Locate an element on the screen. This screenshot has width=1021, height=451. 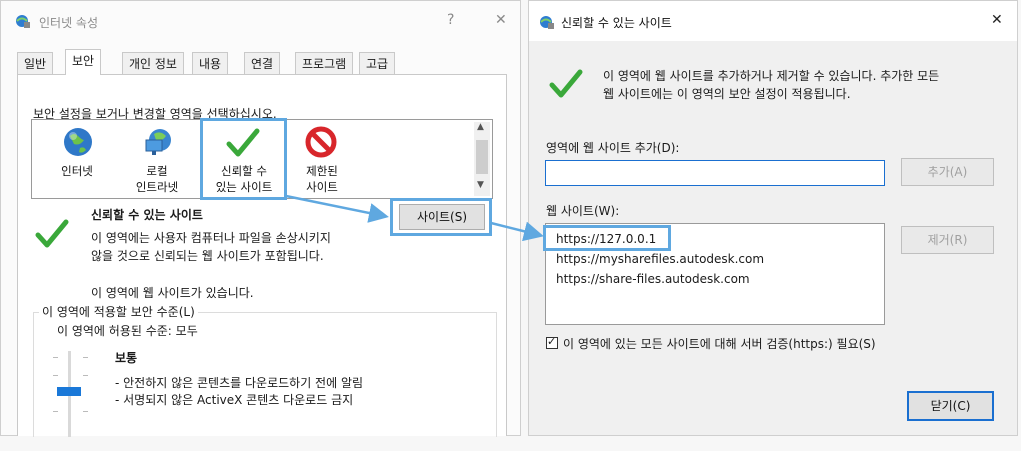
arrow-sites-button-to-list is located at coordinates (517, 231).